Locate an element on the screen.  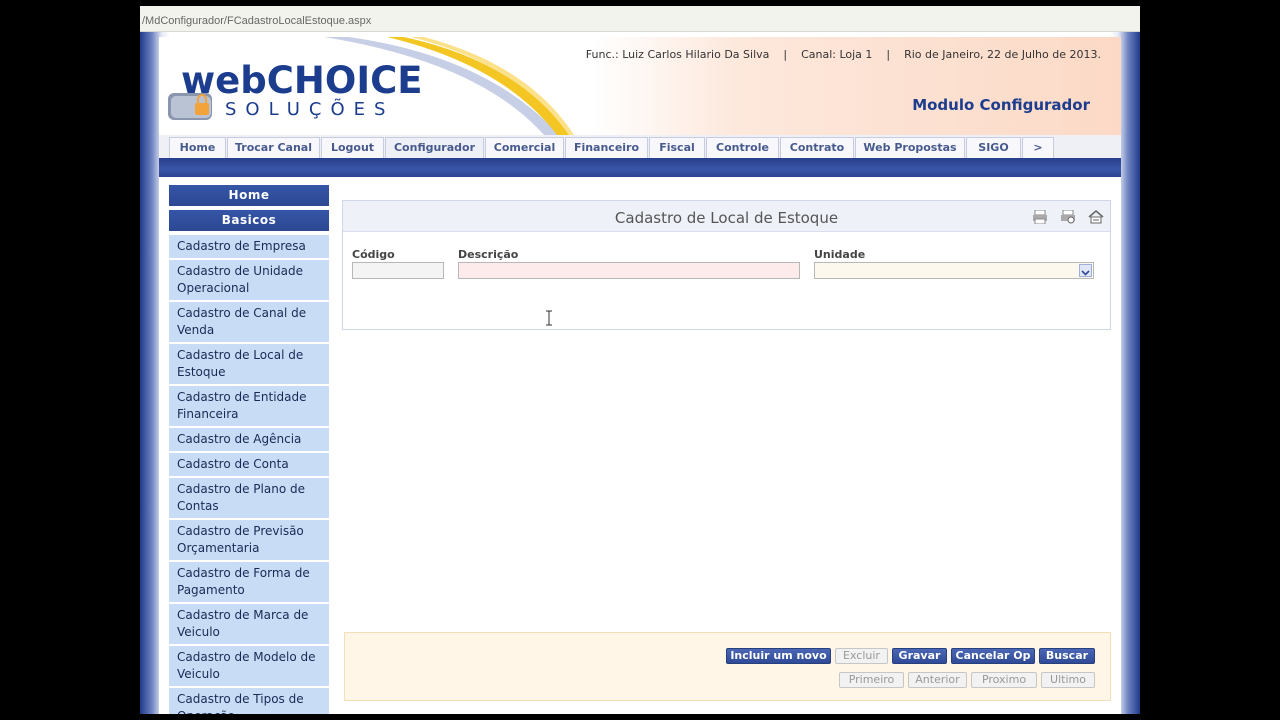
form-title: Cadastro de Local de Estoque is located at coordinates (726, 218).